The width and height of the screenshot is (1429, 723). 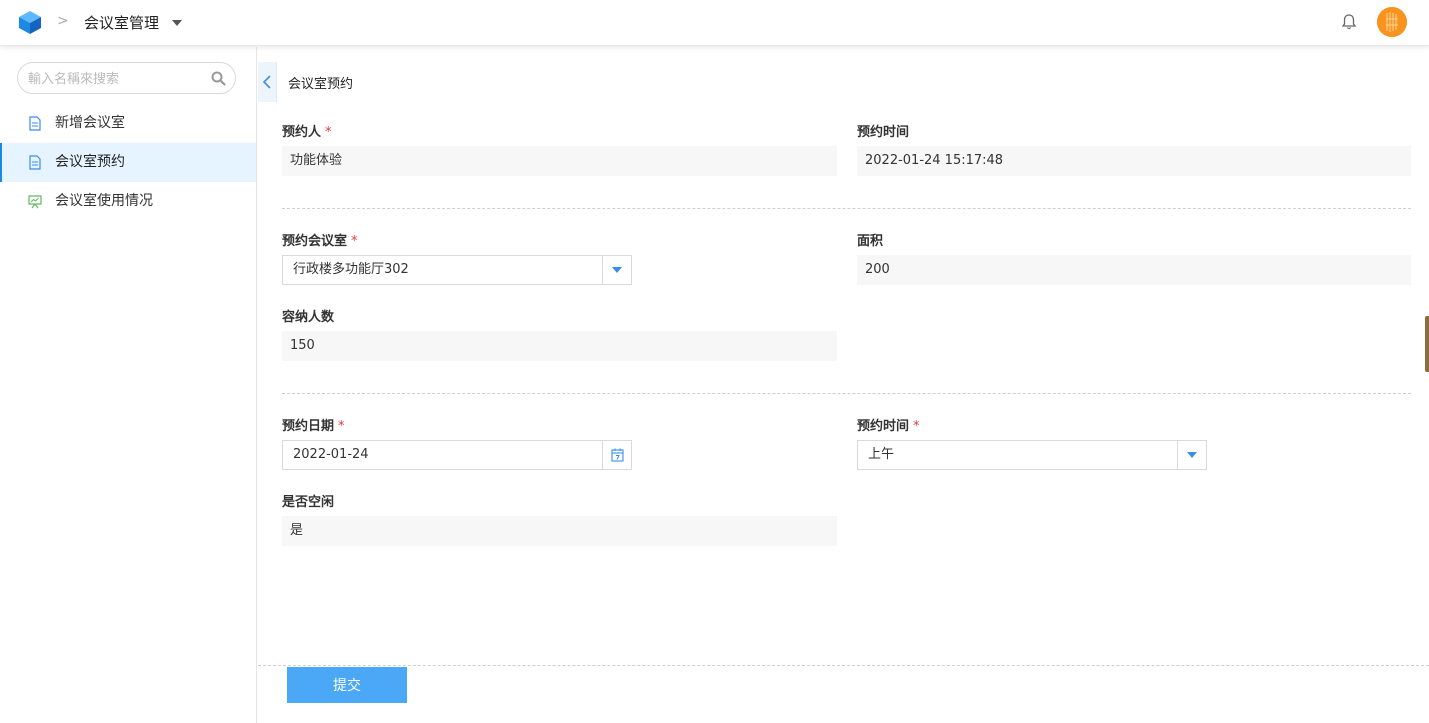 I want to click on sidebar-item-room-usage: 会议室使用情况, so click(x=128, y=201).